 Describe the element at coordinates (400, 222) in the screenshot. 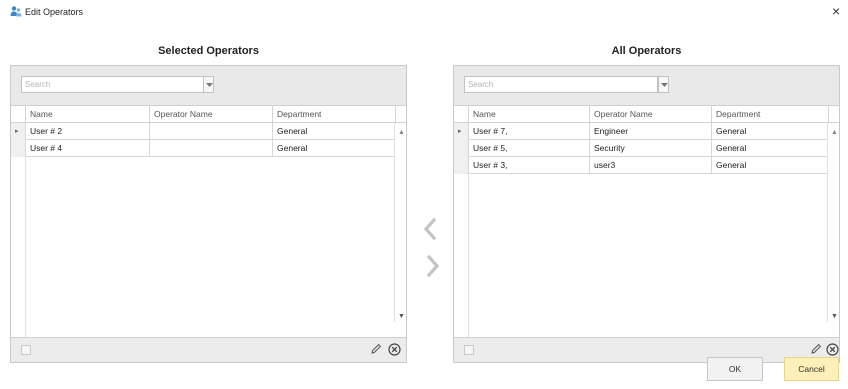

I see `selected-vertical-scrollbar: ▲ ▼` at that location.